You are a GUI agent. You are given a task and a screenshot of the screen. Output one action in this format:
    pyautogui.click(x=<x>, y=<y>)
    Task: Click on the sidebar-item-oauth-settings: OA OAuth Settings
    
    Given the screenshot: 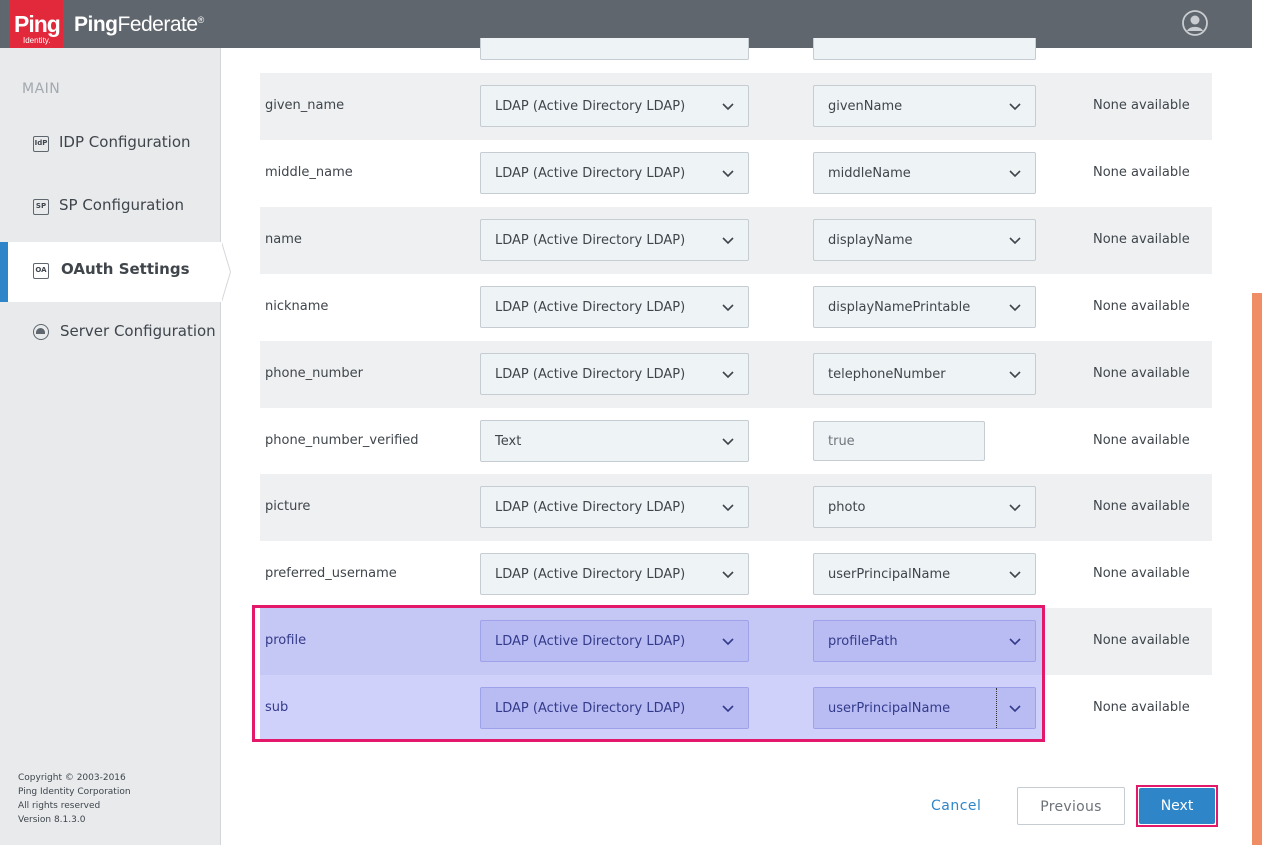 What is the action you would take?
    pyautogui.click(x=115, y=272)
    